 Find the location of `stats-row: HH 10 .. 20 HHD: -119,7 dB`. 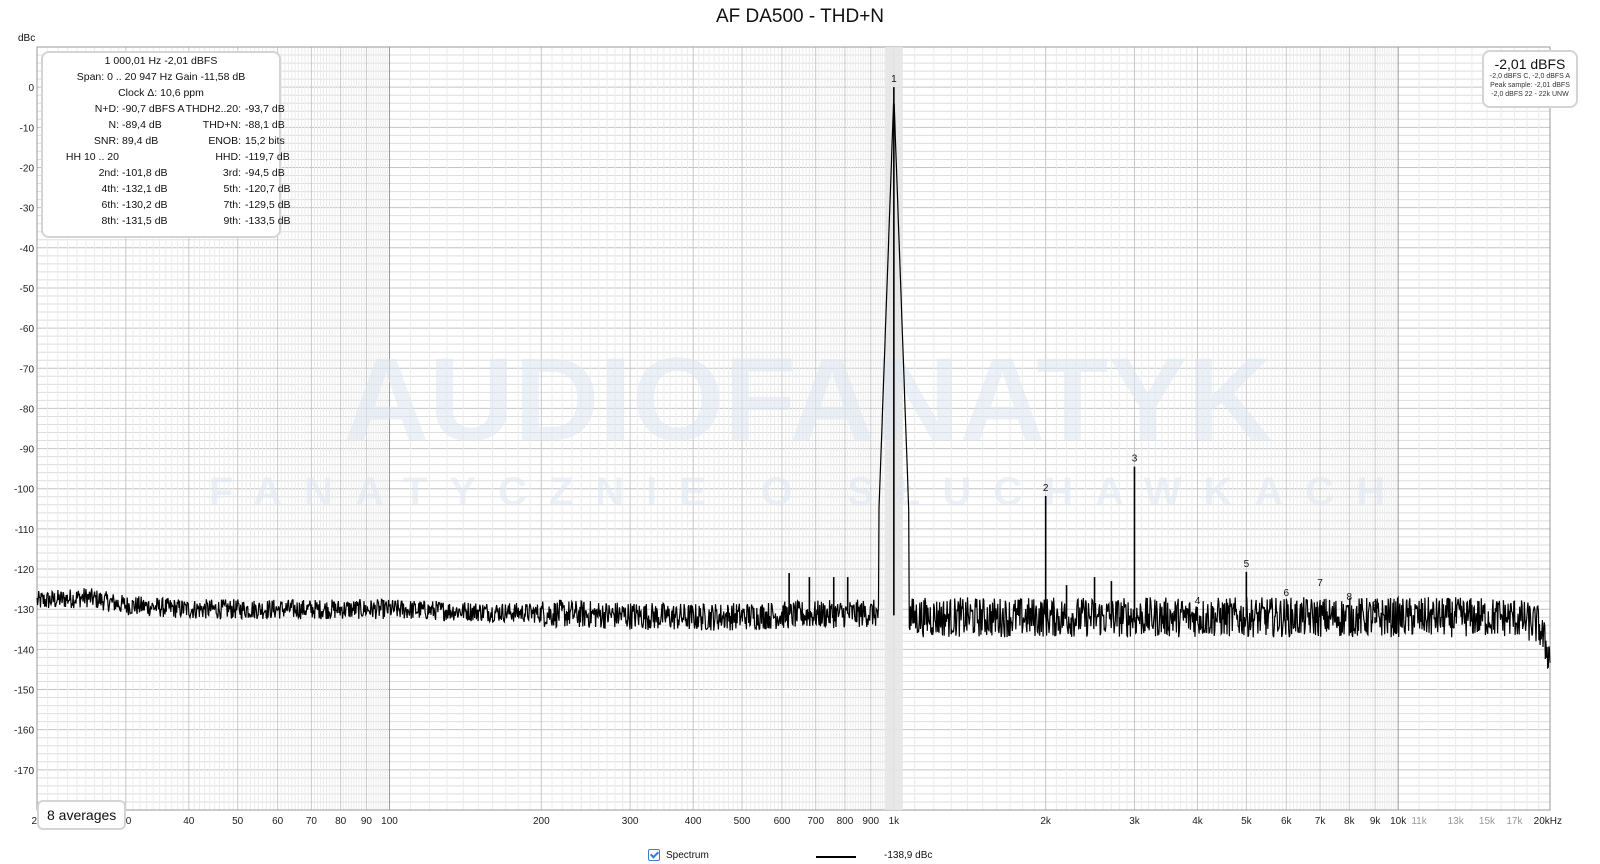

stats-row: HH 10 .. 20 HHD: -119,7 dB is located at coordinates (166, 157).